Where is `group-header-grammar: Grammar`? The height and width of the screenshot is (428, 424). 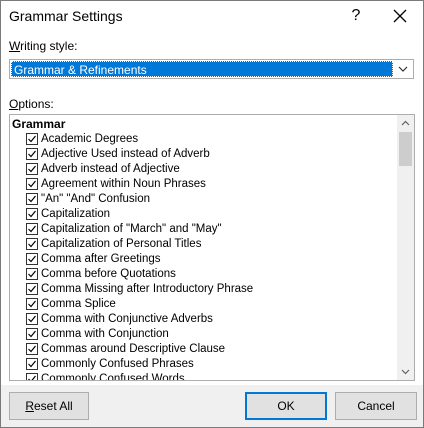 group-header-grammar: Grammar is located at coordinates (39, 124).